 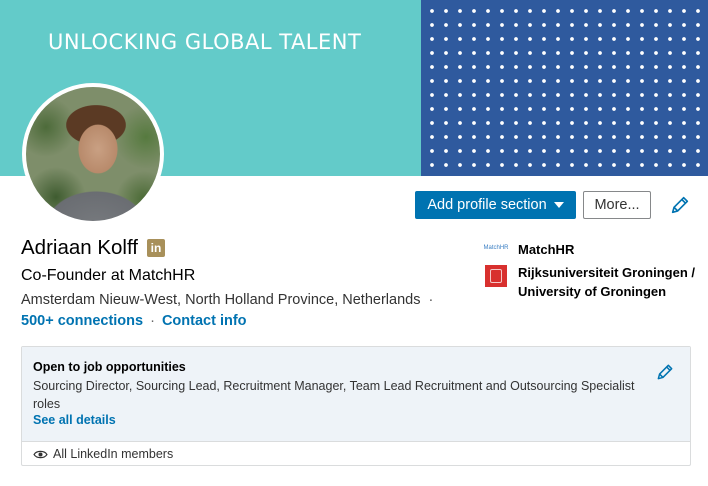 I want to click on caret-down-icon, so click(x=558, y=205).